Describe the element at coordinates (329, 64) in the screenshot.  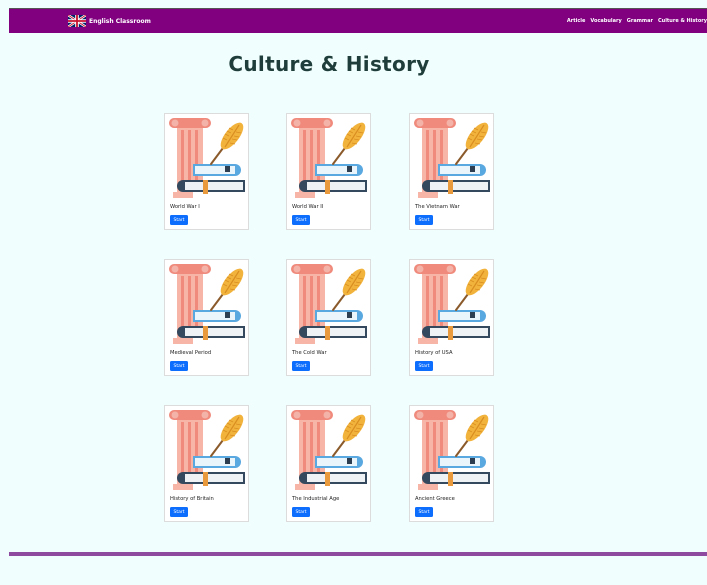
I see `page-title: Culture & History` at that location.